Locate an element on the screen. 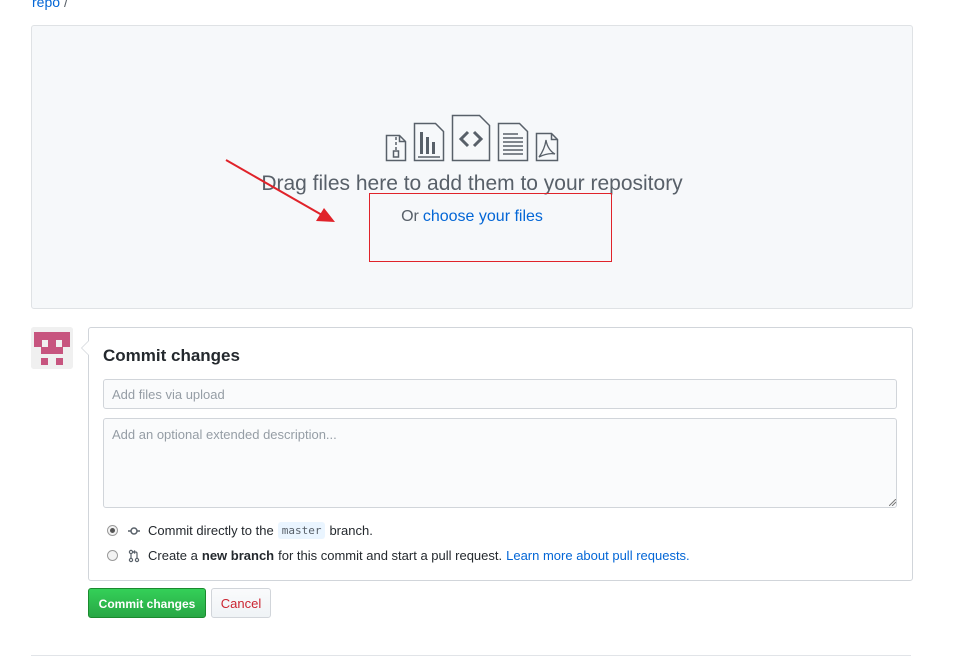 The image size is (962, 656). git-commit-icon is located at coordinates (134, 531).